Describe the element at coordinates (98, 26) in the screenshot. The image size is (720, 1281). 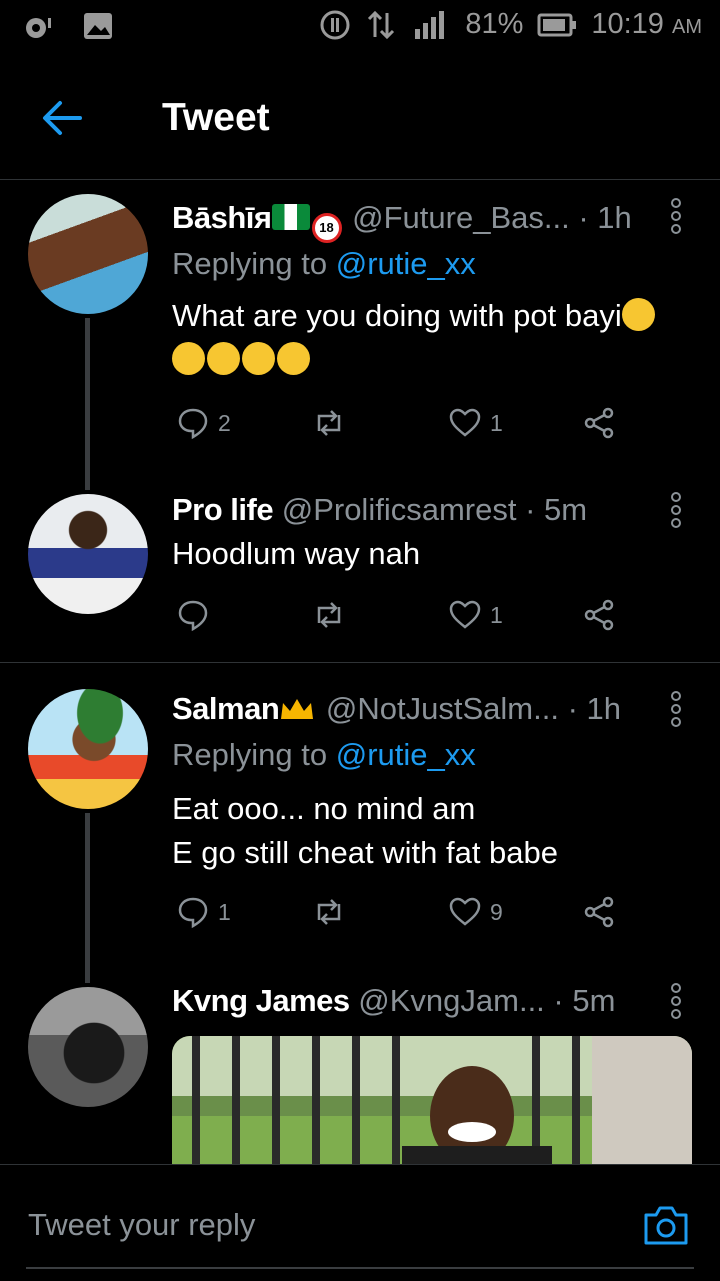
I see `gallery-icon` at that location.